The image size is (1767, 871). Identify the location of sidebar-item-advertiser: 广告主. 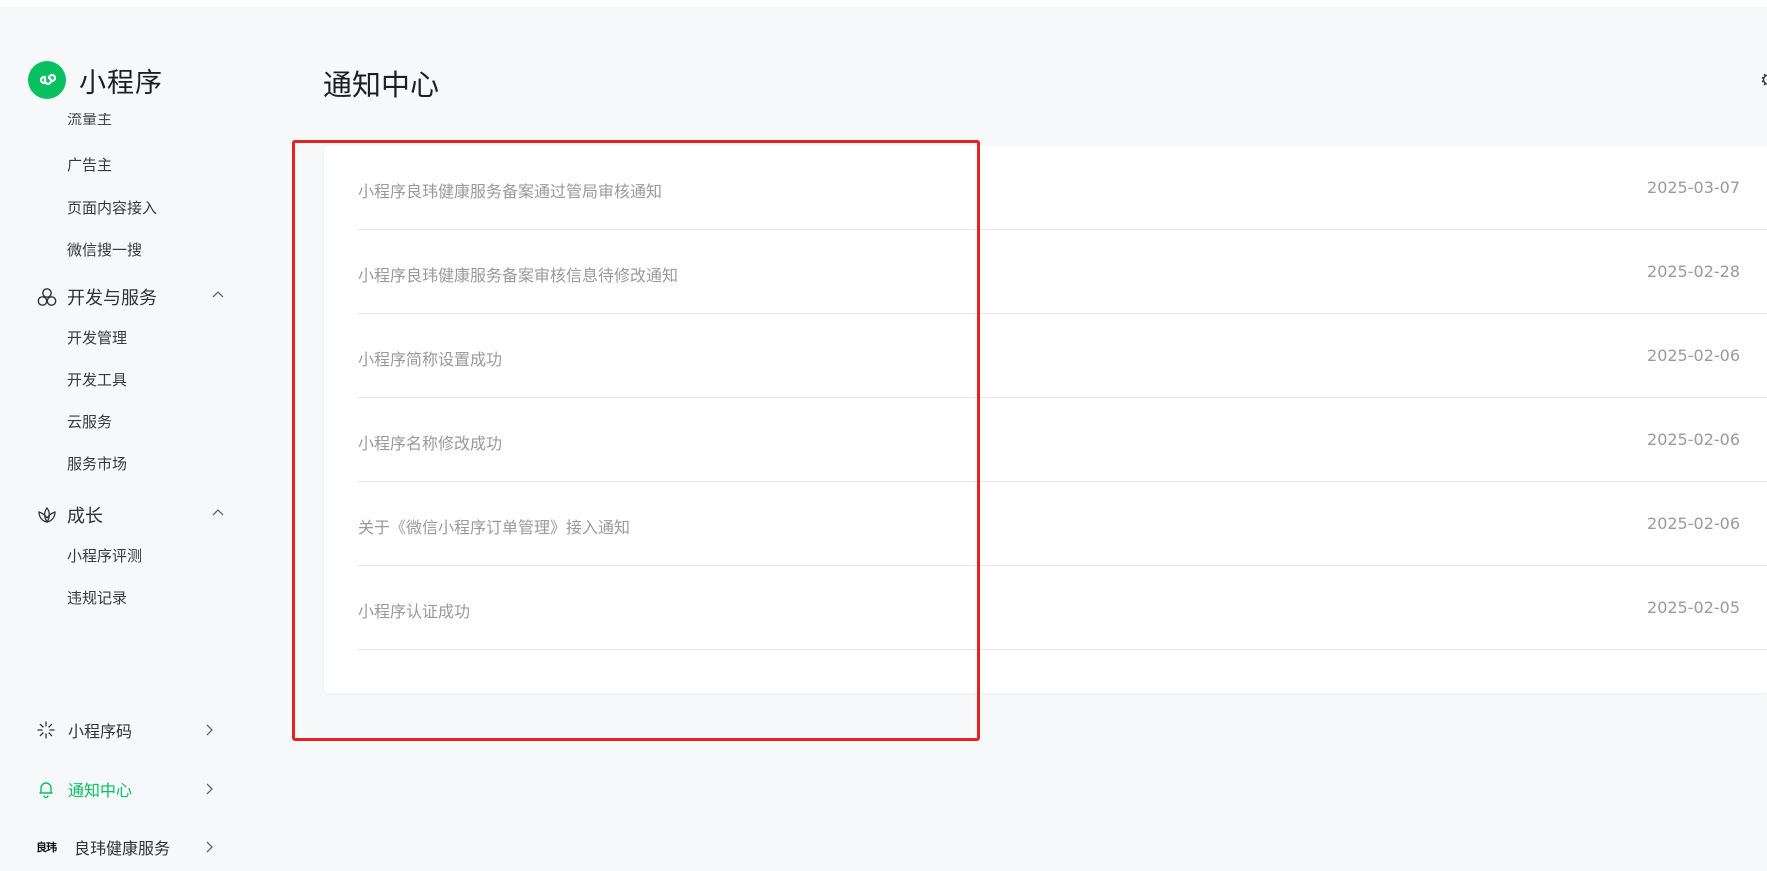
(89, 165).